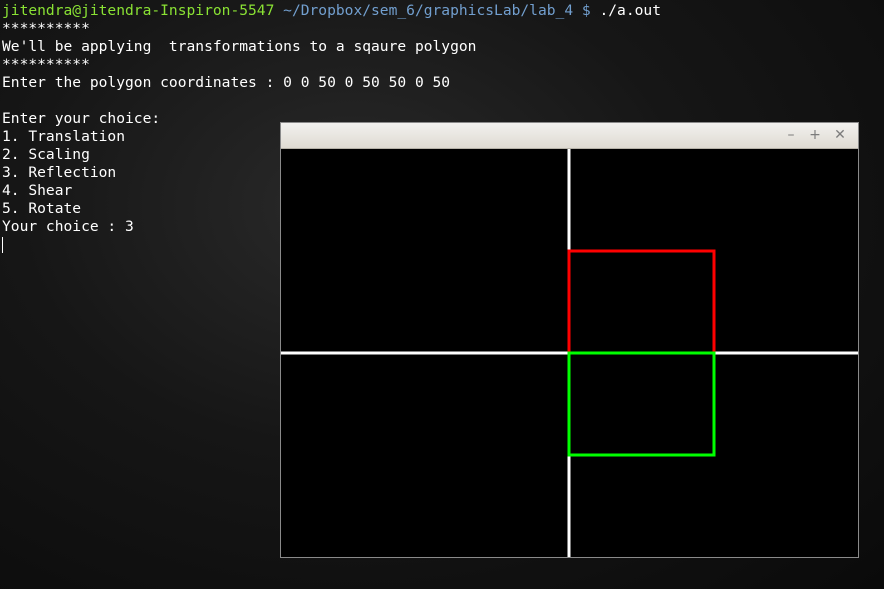 The width and height of the screenshot is (884, 589). I want to click on close-button: ✕, so click(840, 135).